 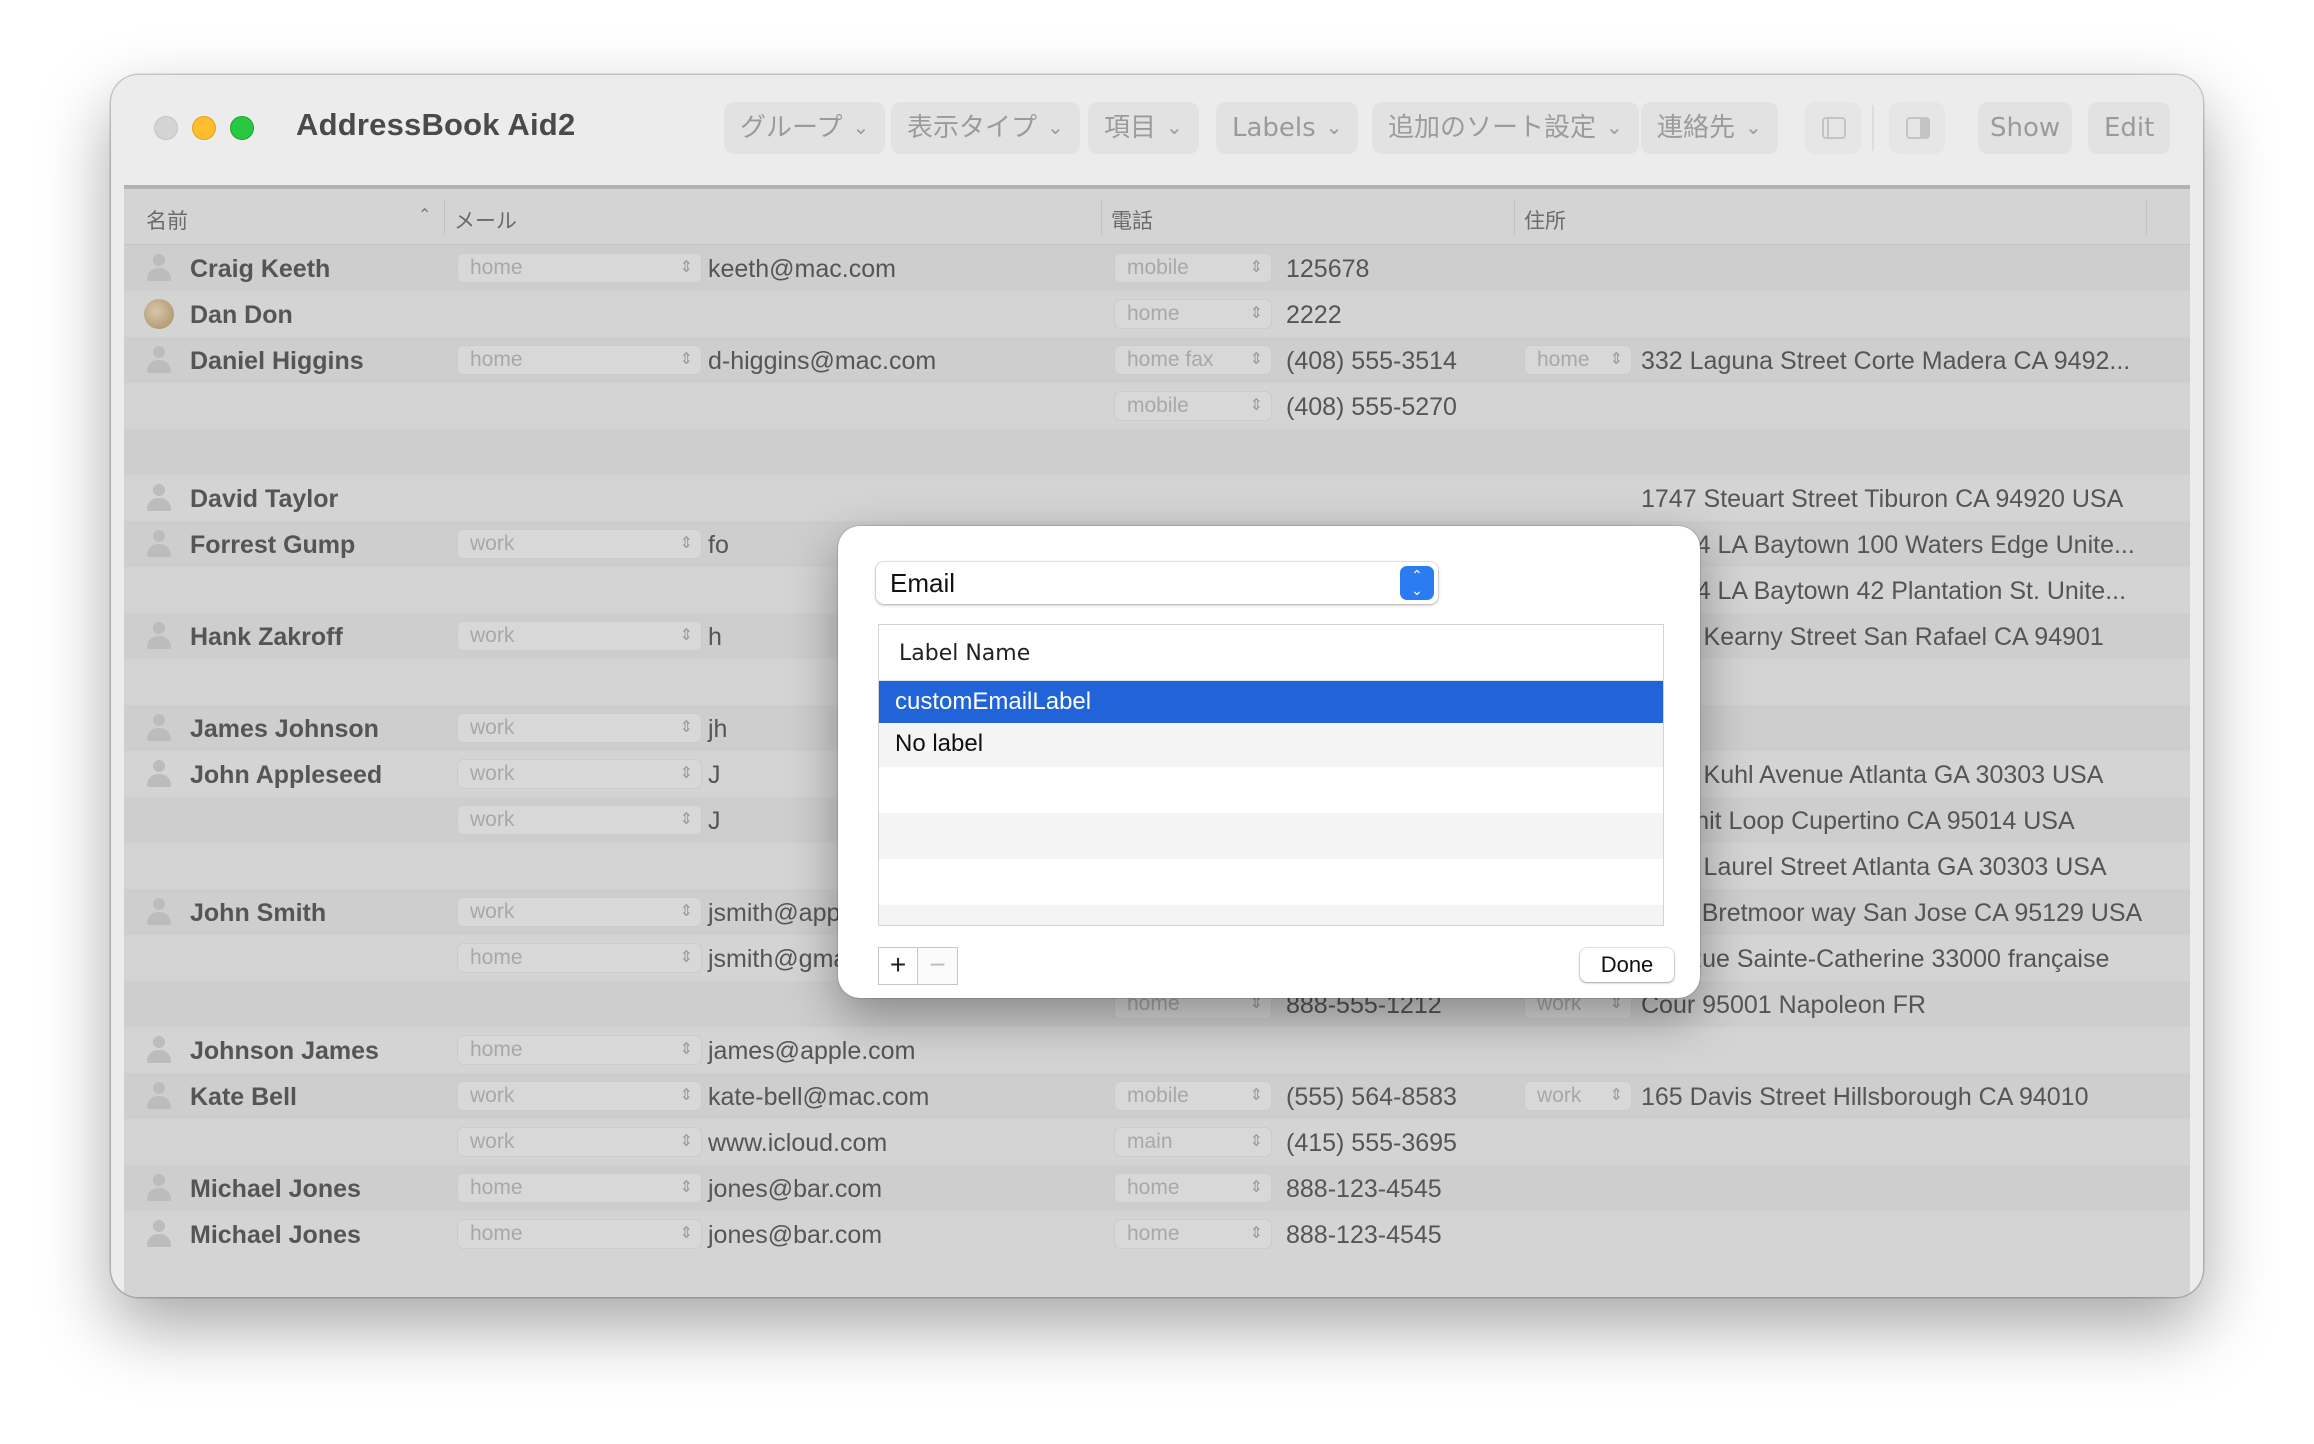 What do you see at coordinates (2025, 128) in the screenshot?
I see `show-button: Show` at bounding box center [2025, 128].